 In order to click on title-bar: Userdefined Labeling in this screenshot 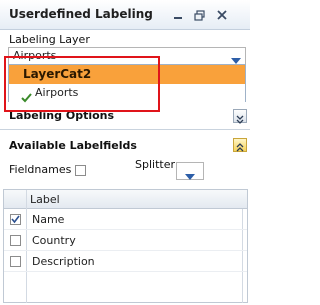, I will do `click(125, 15)`.